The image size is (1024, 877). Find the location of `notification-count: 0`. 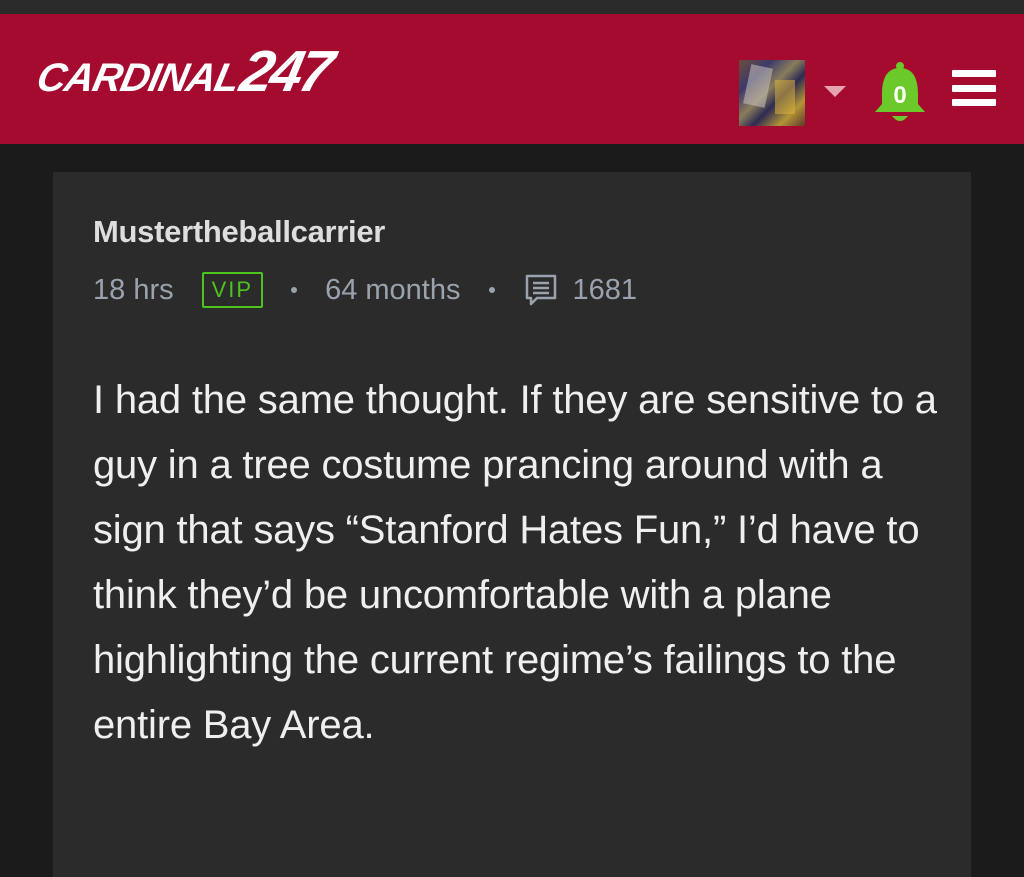

notification-count: 0 is located at coordinates (900, 95).